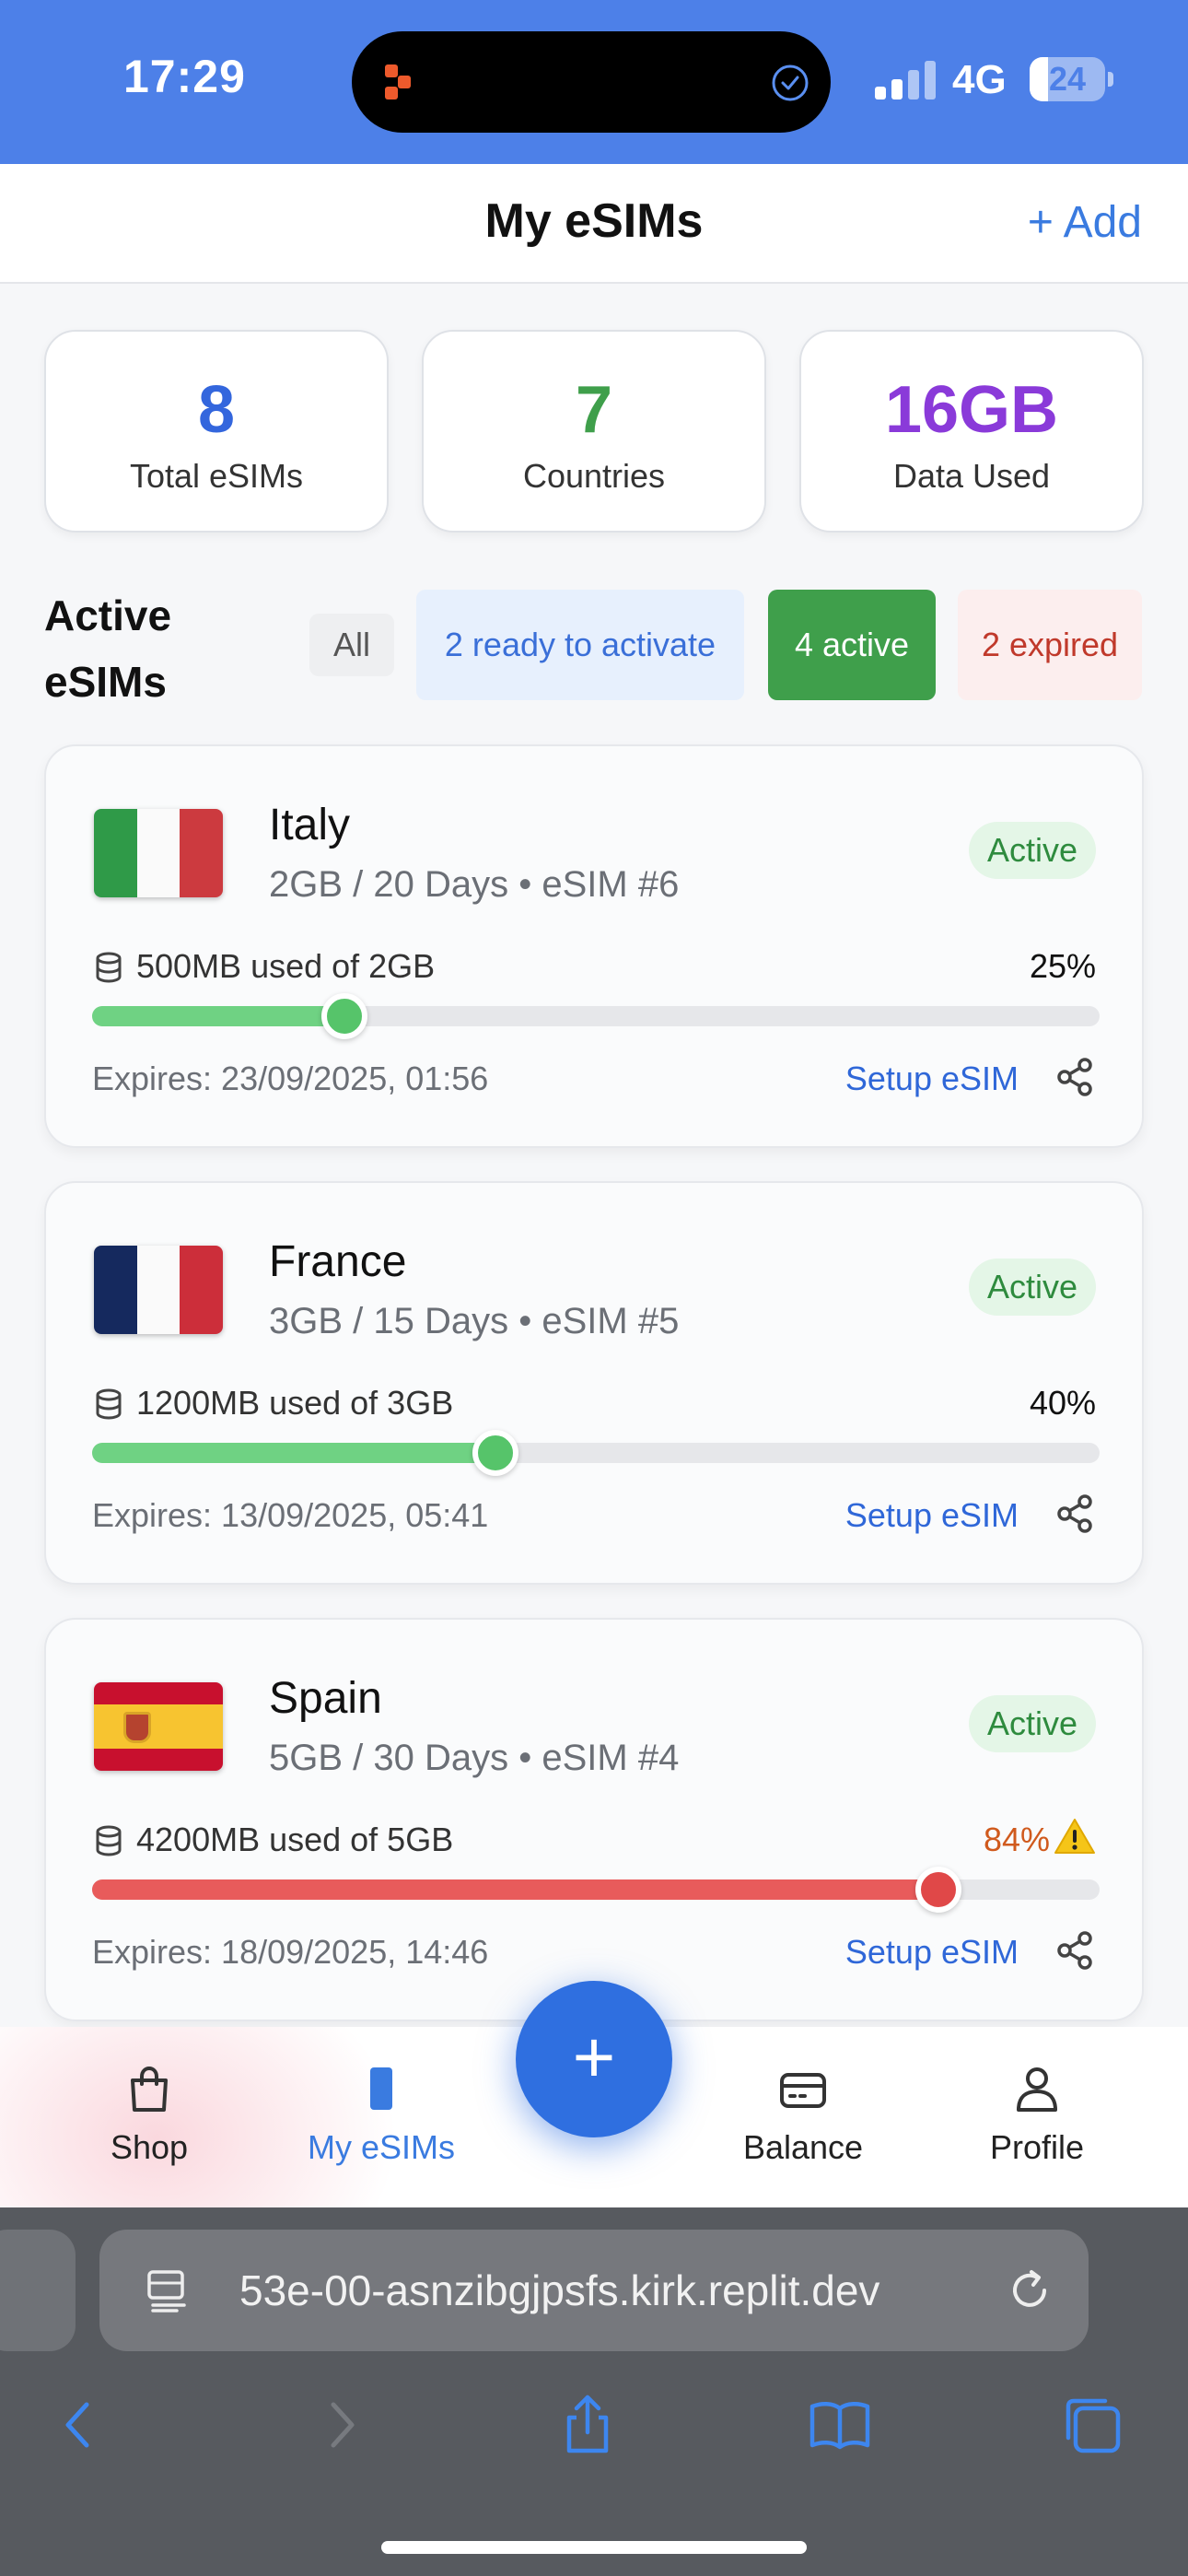  Describe the element at coordinates (216, 410) in the screenshot. I see `stat-value: 8` at that location.